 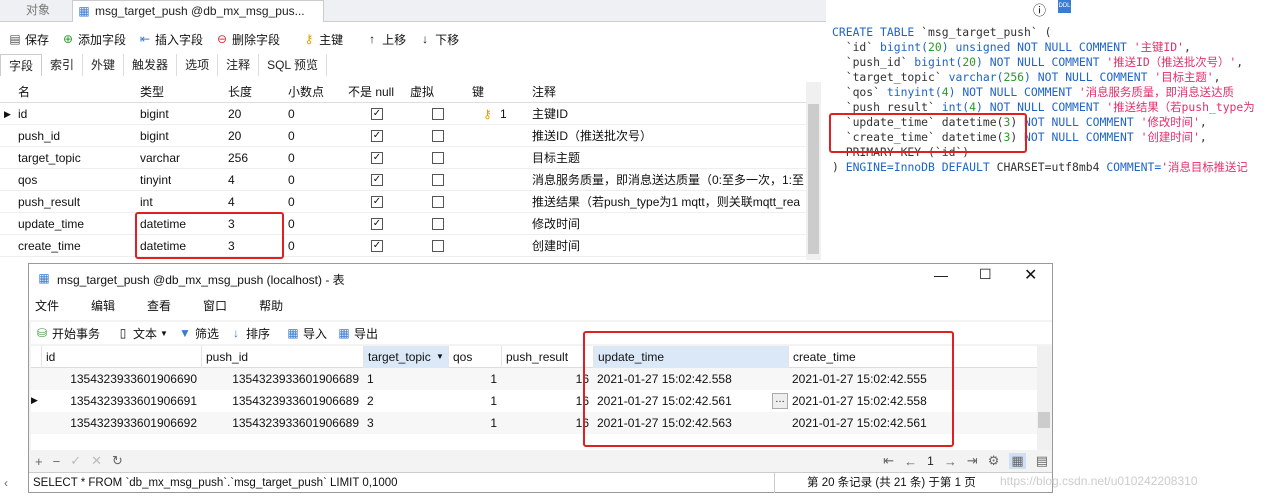 I want to click on column-header: 注释, so click(x=544, y=92).